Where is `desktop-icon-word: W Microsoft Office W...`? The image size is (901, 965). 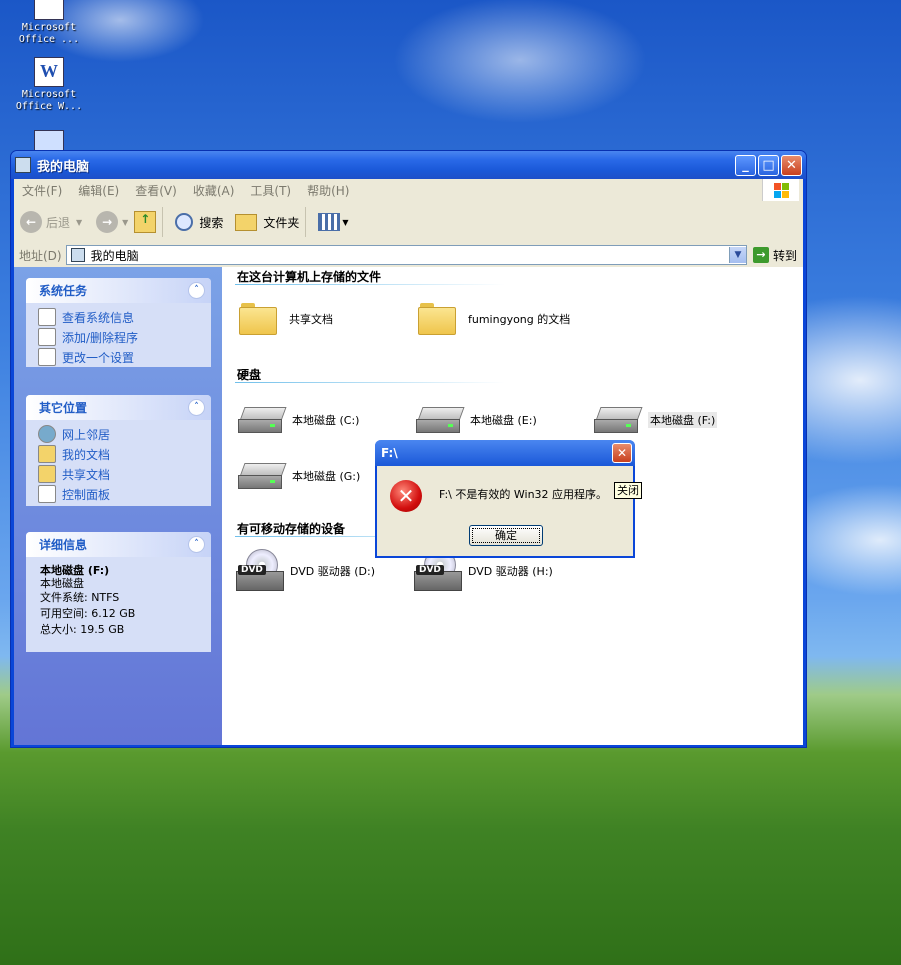
desktop-icon-word: W Microsoft Office W... is located at coordinates (49, 85).